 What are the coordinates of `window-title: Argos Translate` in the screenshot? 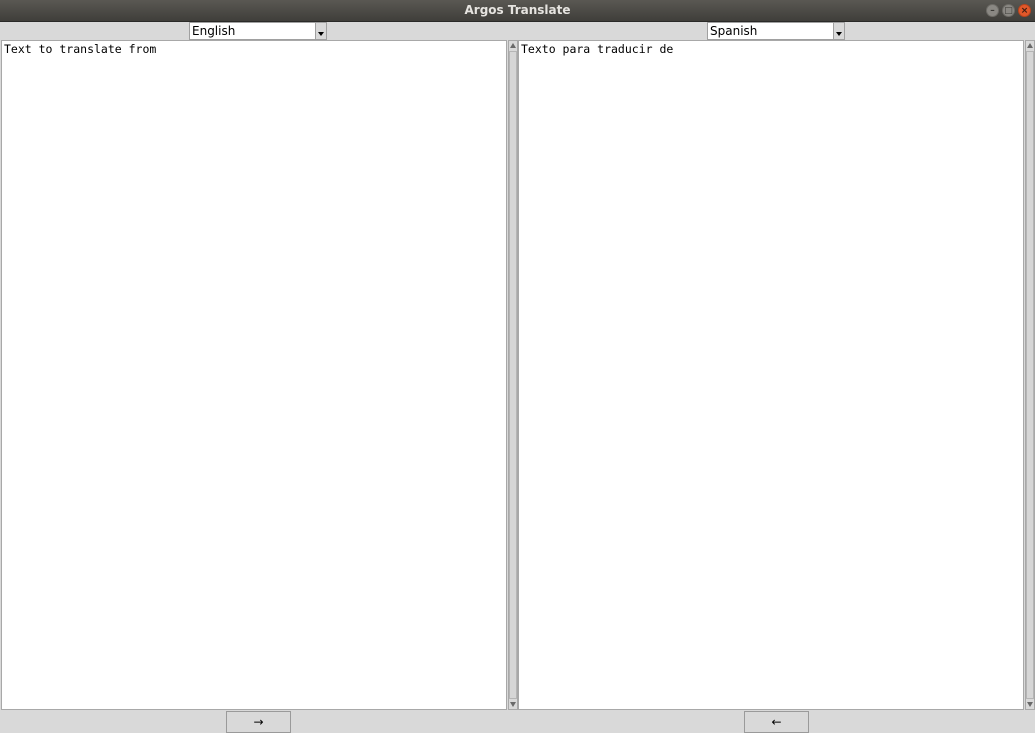 It's located at (517, 10).